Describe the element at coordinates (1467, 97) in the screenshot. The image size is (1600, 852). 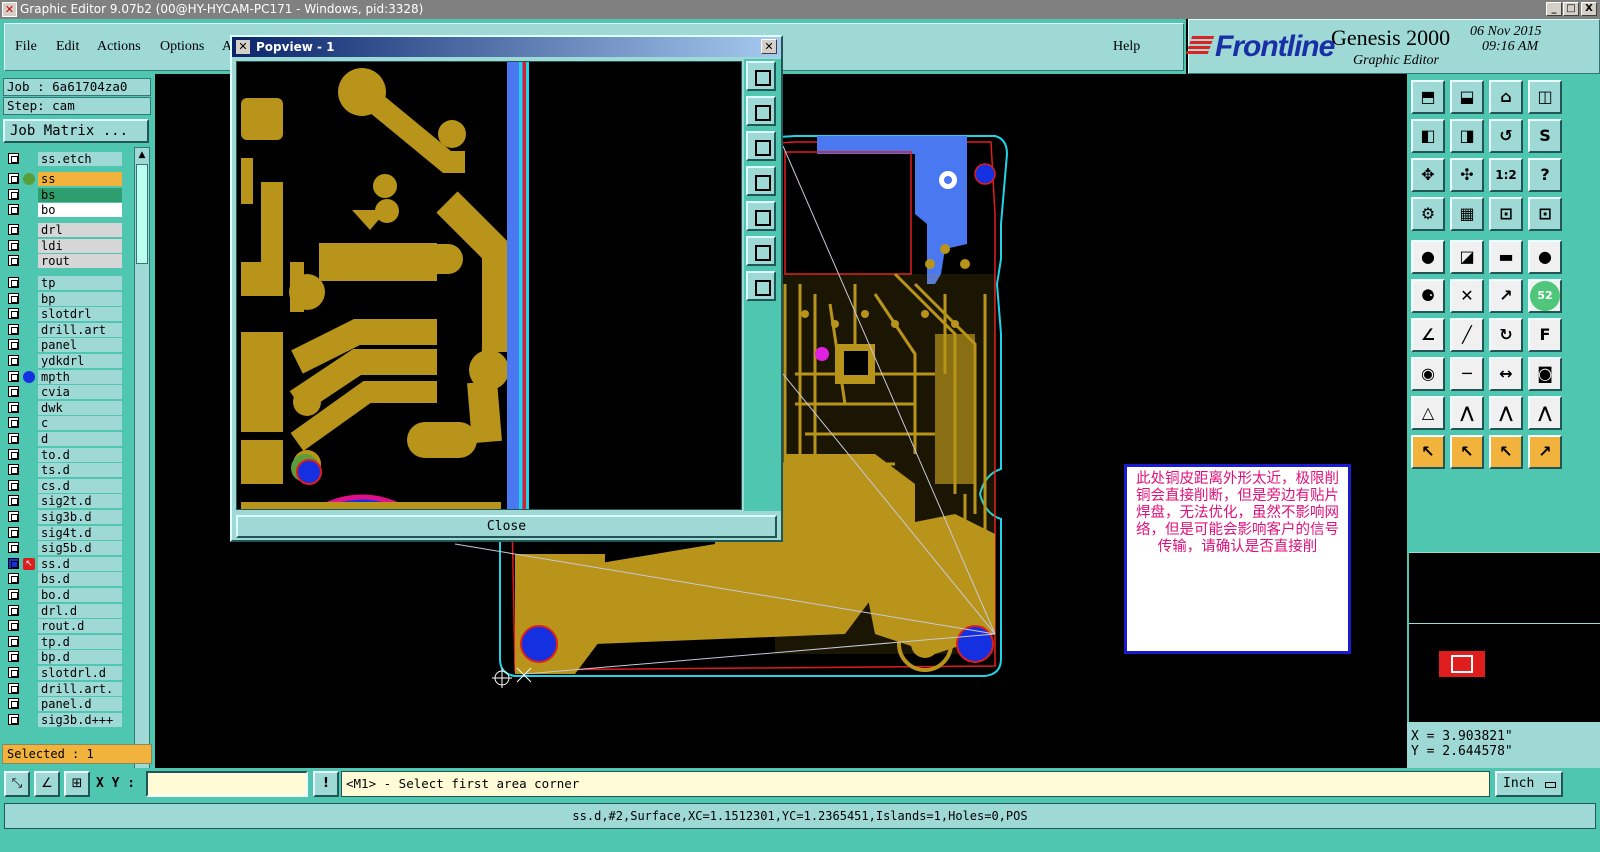
I see `move-down-icon: ⬓` at that location.